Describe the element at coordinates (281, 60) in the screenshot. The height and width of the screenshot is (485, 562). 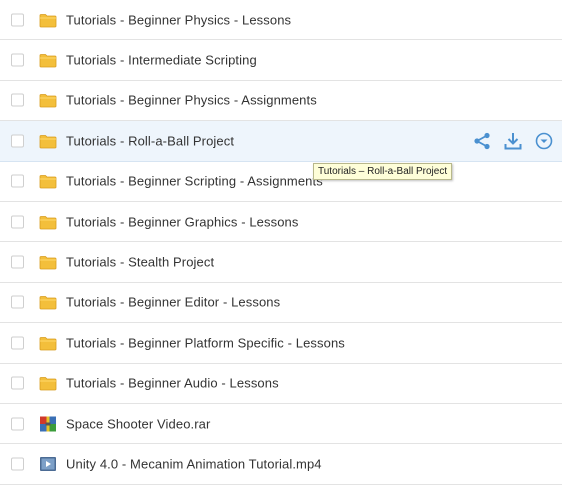
I see `file-row: Tutorials - Intermediate Scripting` at that location.